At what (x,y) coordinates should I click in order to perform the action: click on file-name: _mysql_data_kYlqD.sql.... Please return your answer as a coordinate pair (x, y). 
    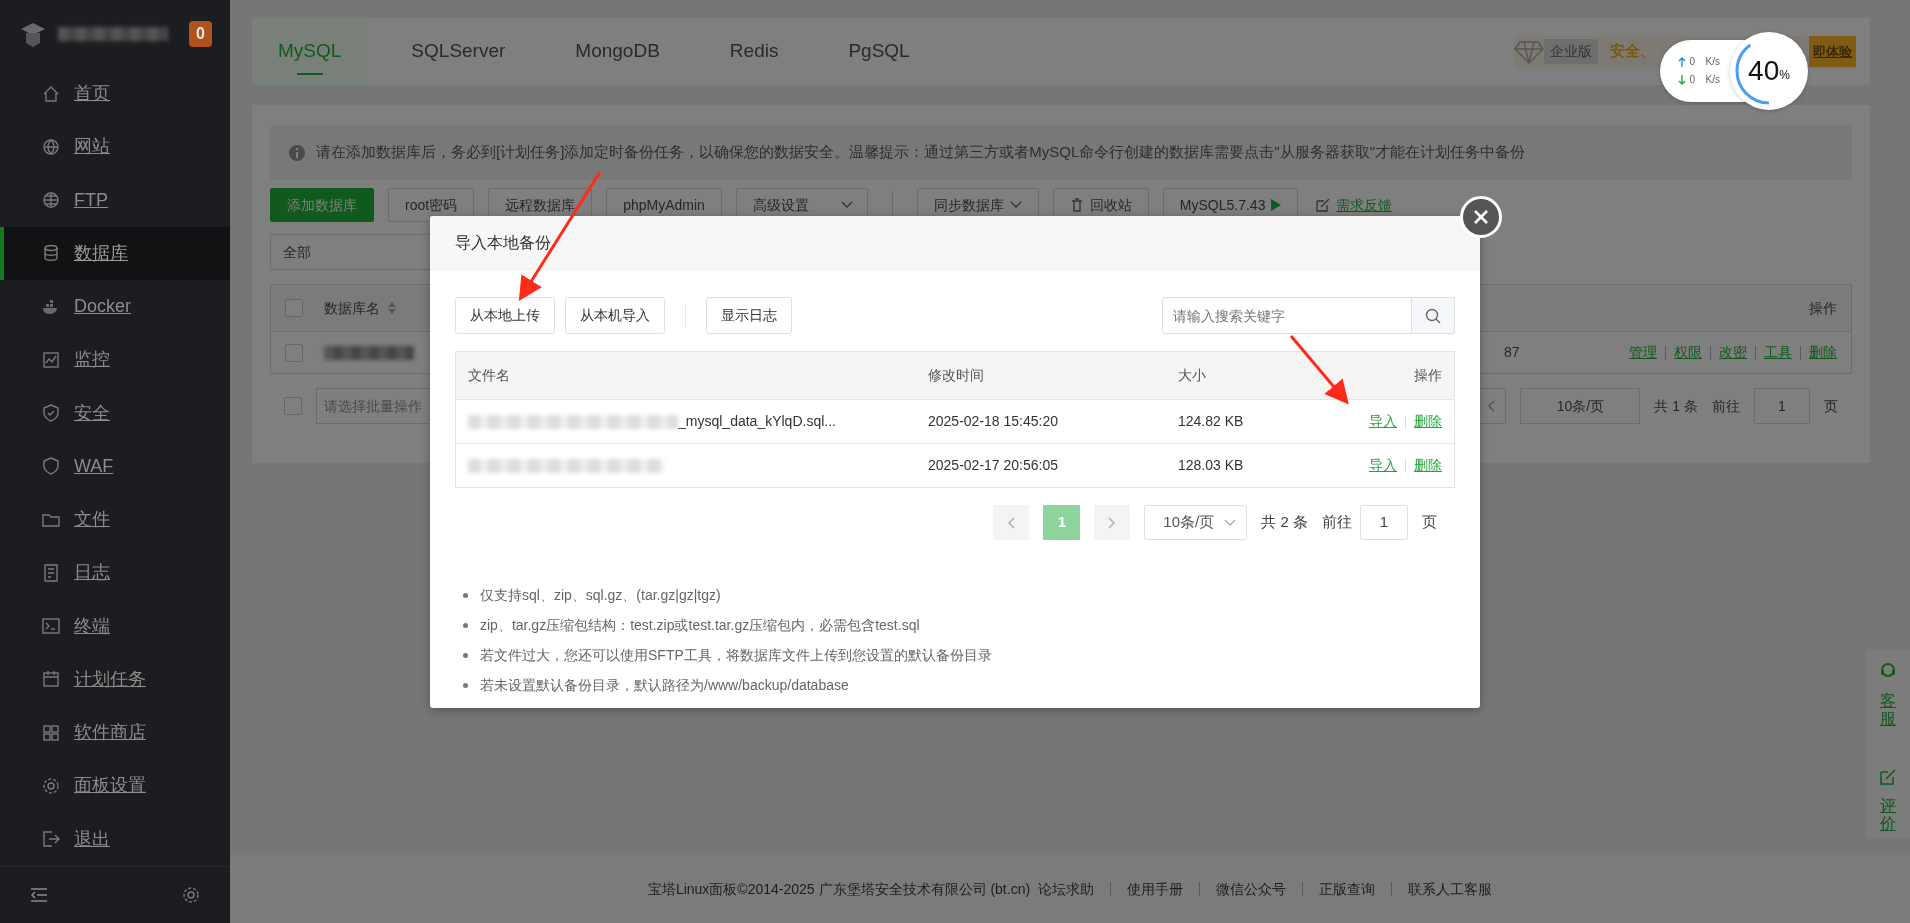
    Looking at the image, I should click on (757, 421).